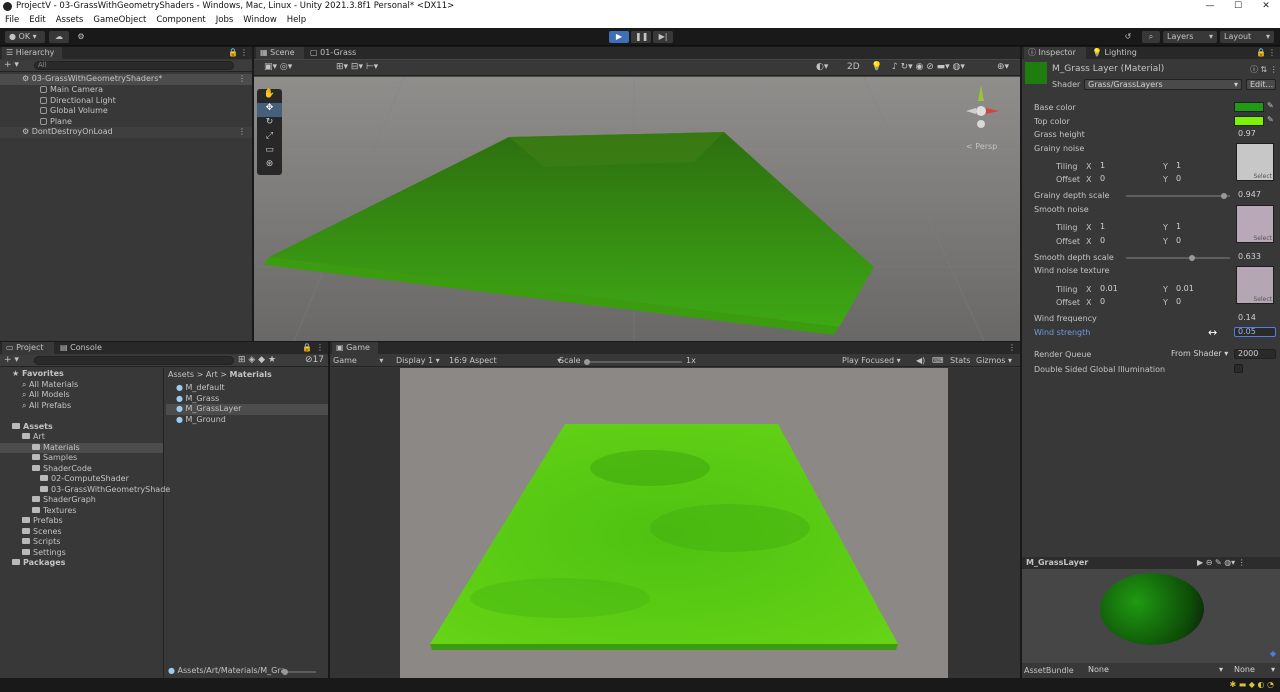  Describe the element at coordinates (1003, 67) in the screenshot. I see `gizmo-settings-icon: ⊕▾` at that location.